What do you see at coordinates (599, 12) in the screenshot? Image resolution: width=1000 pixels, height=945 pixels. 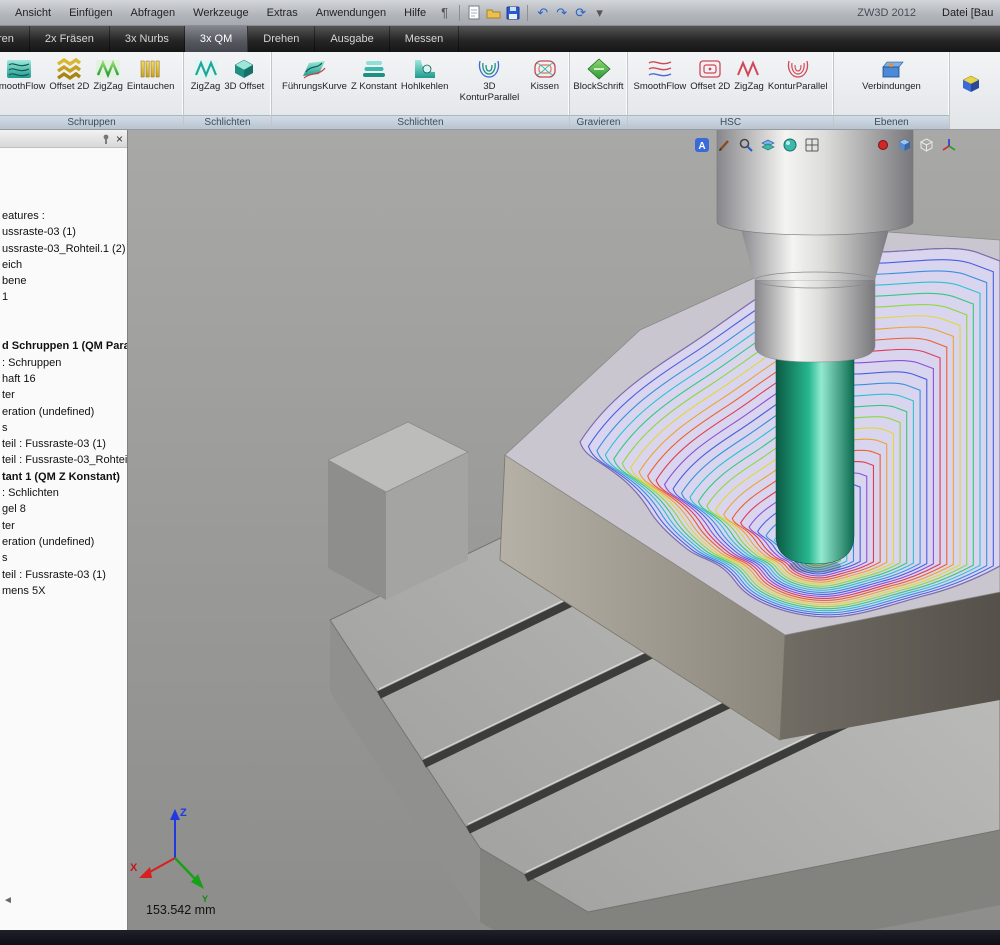 I see `more-icon: ▾` at bounding box center [599, 12].